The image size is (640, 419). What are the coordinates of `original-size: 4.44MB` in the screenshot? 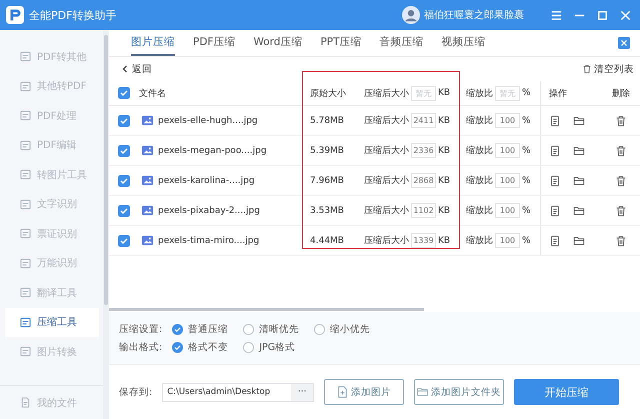 It's located at (327, 241).